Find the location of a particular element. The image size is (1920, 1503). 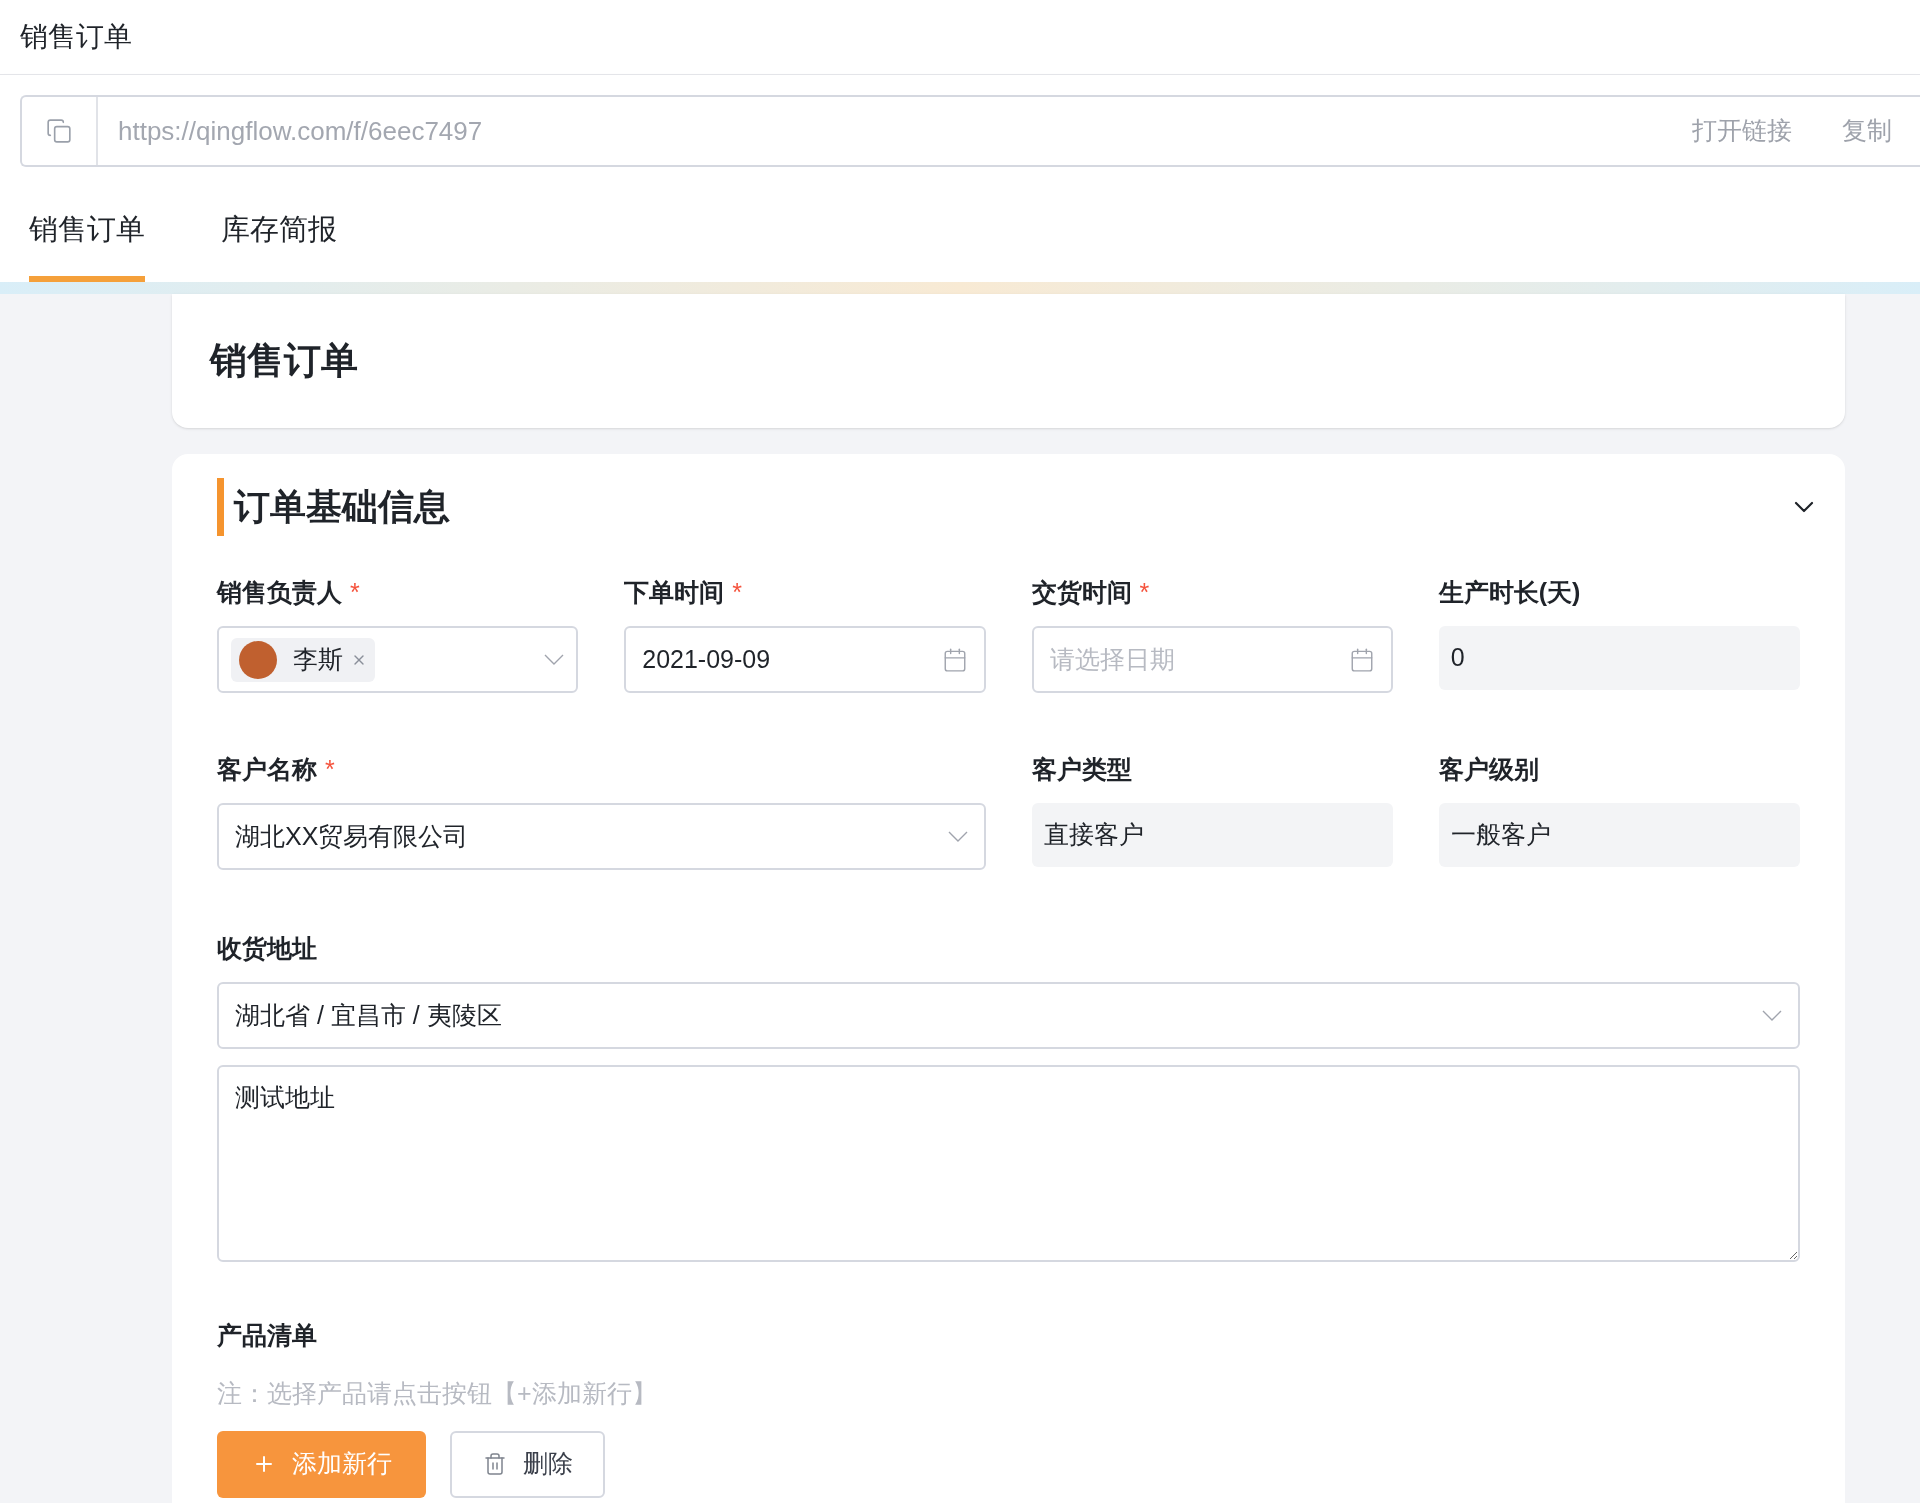

field-label: 客户类型 is located at coordinates (1081, 770).